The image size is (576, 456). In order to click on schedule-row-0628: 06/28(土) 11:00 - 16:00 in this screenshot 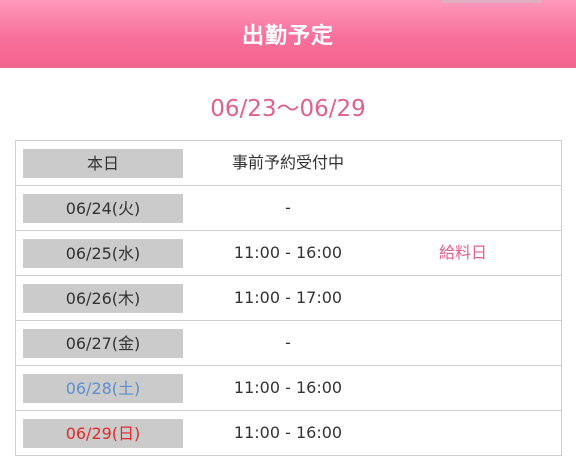, I will do `click(288, 388)`.